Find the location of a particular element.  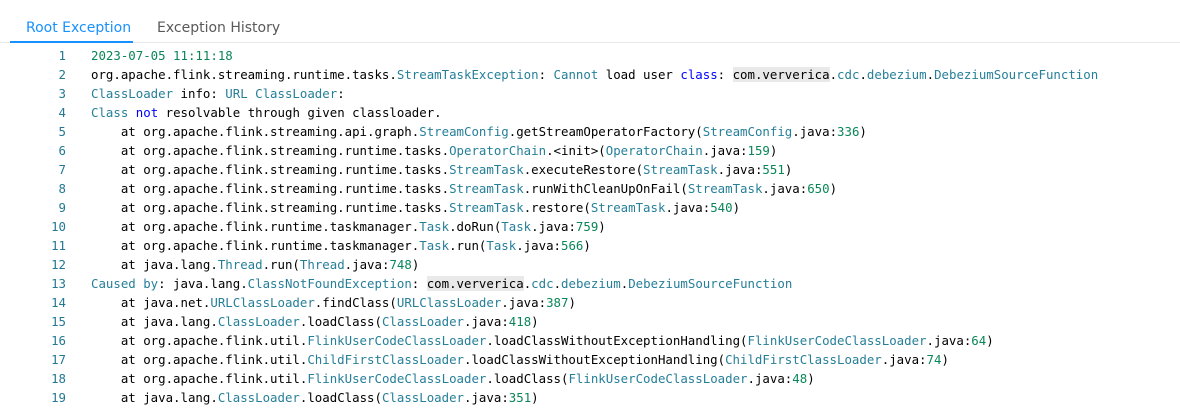

code-token: load user is located at coordinates (639, 74).